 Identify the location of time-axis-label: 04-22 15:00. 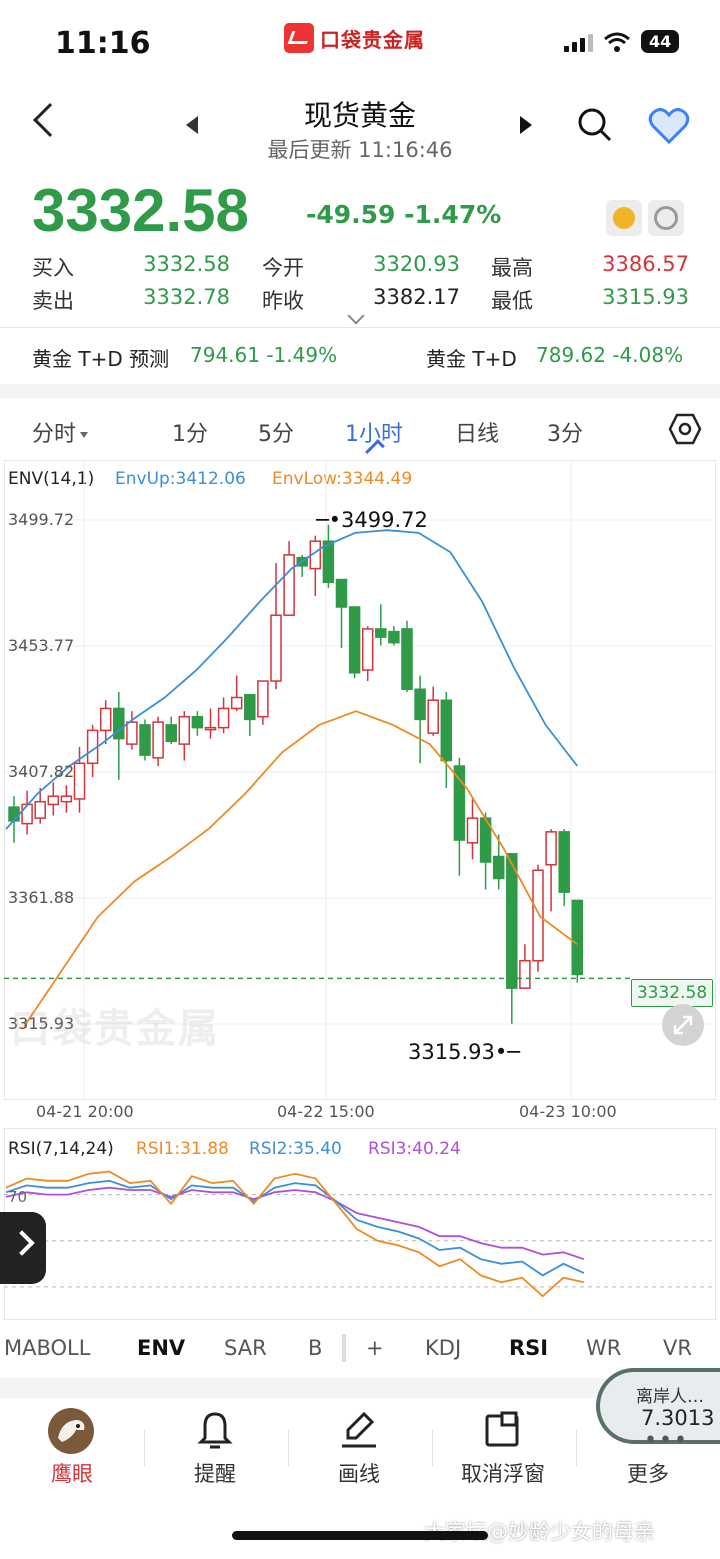
(326, 1111).